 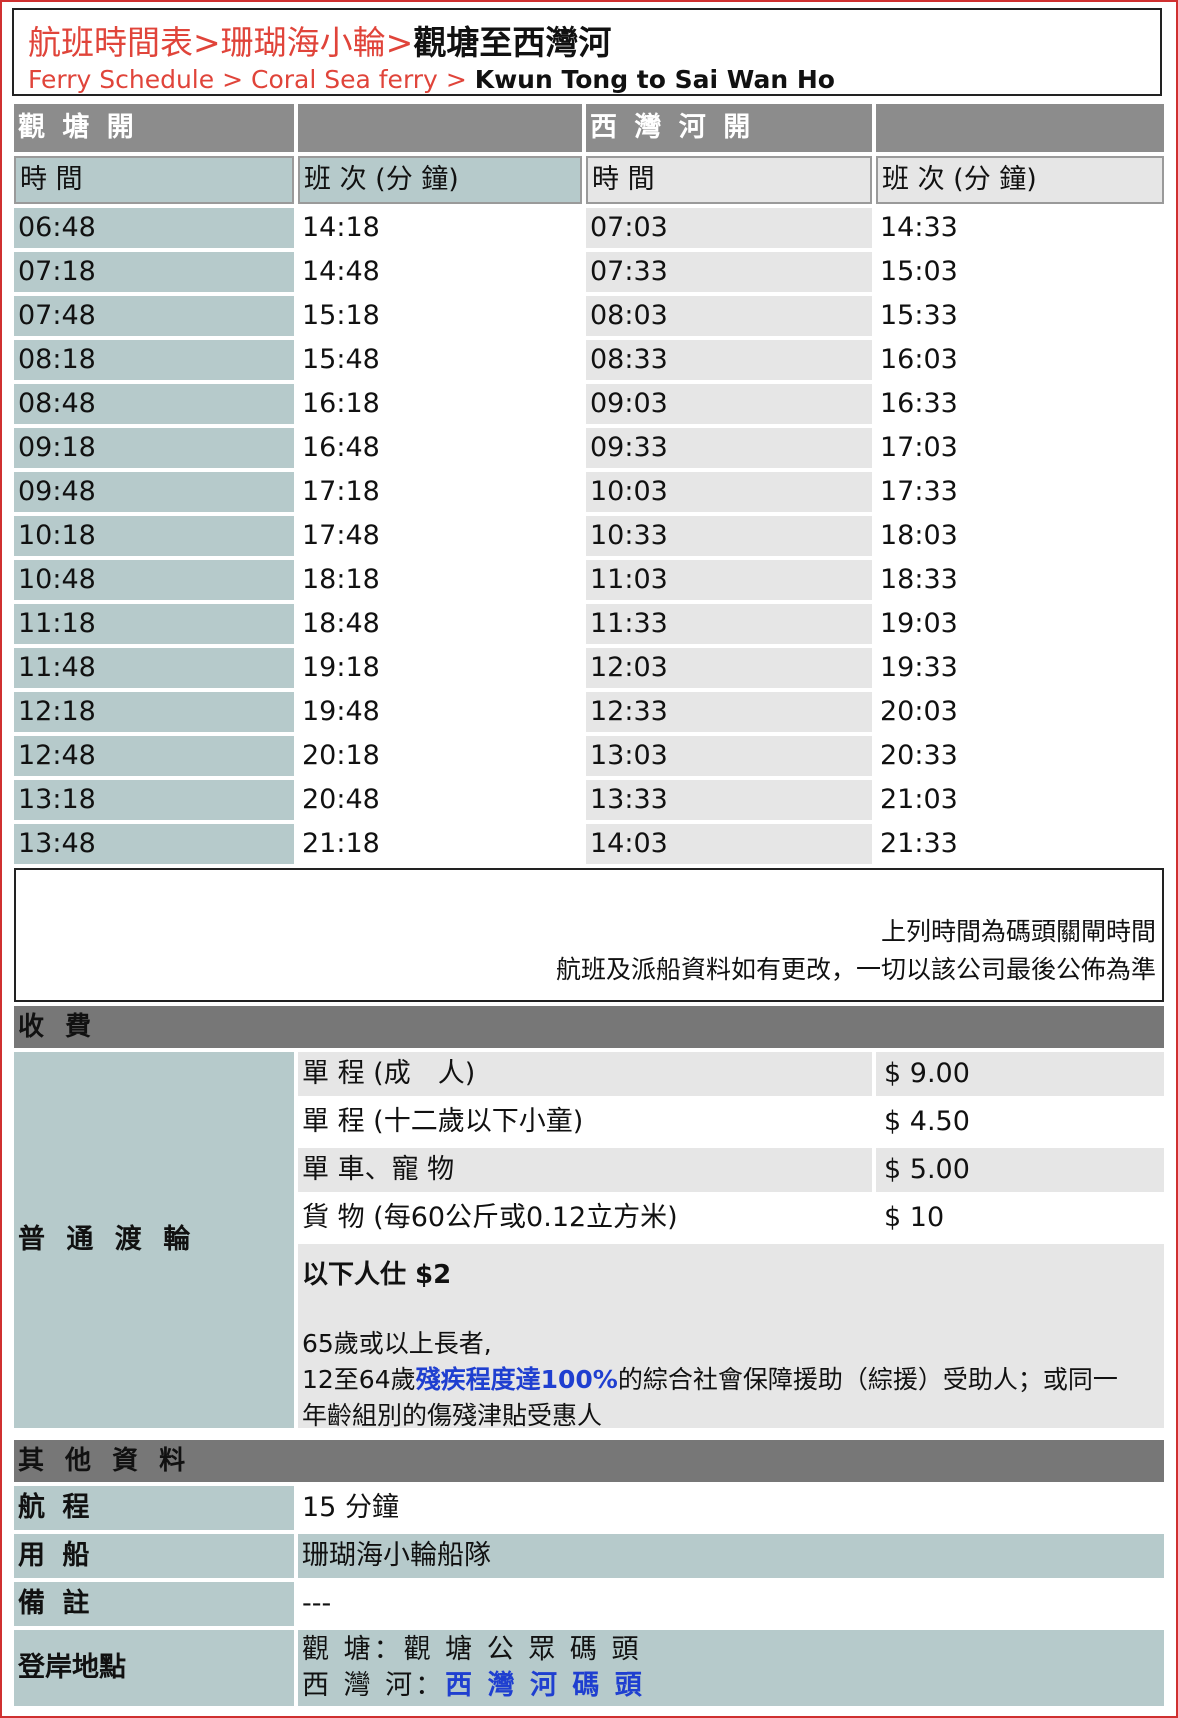 I want to click on fares-section-title: 收 費, so click(x=589, y=1027).